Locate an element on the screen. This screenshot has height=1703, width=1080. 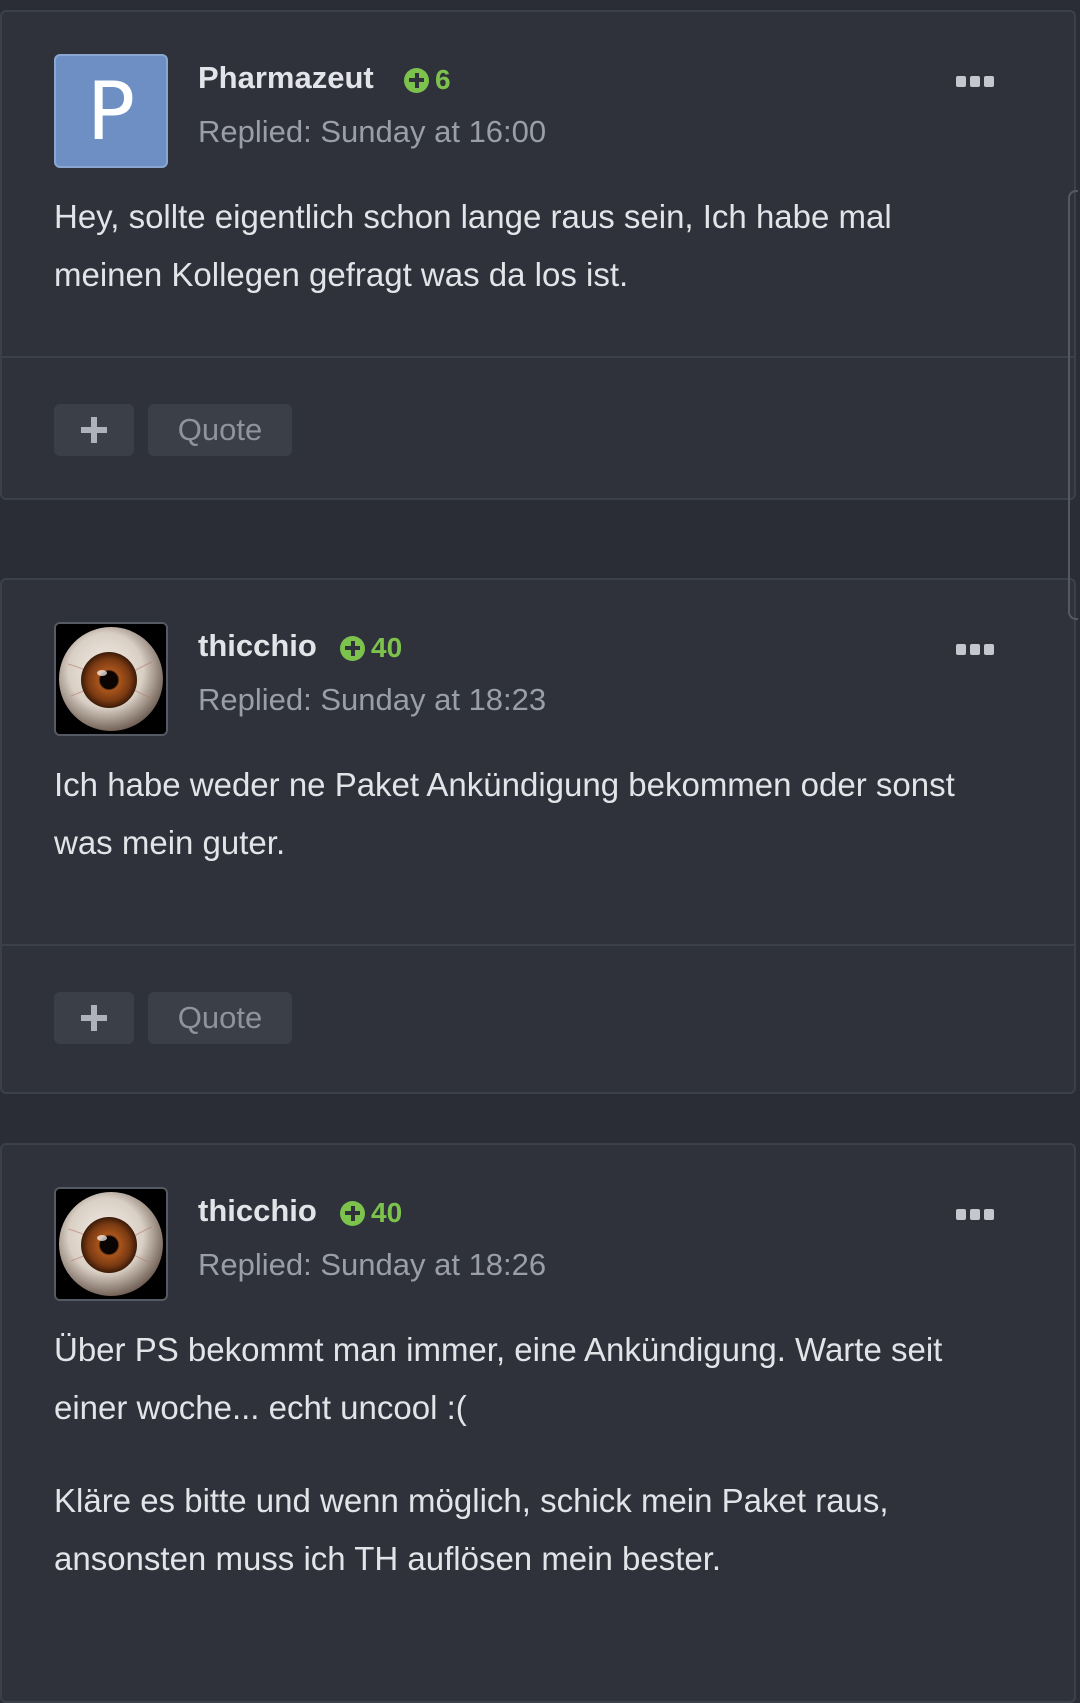
post-header: P Pharmazeut 6 Replied: Sunday at 16:00 is located at coordinates (564, 111).